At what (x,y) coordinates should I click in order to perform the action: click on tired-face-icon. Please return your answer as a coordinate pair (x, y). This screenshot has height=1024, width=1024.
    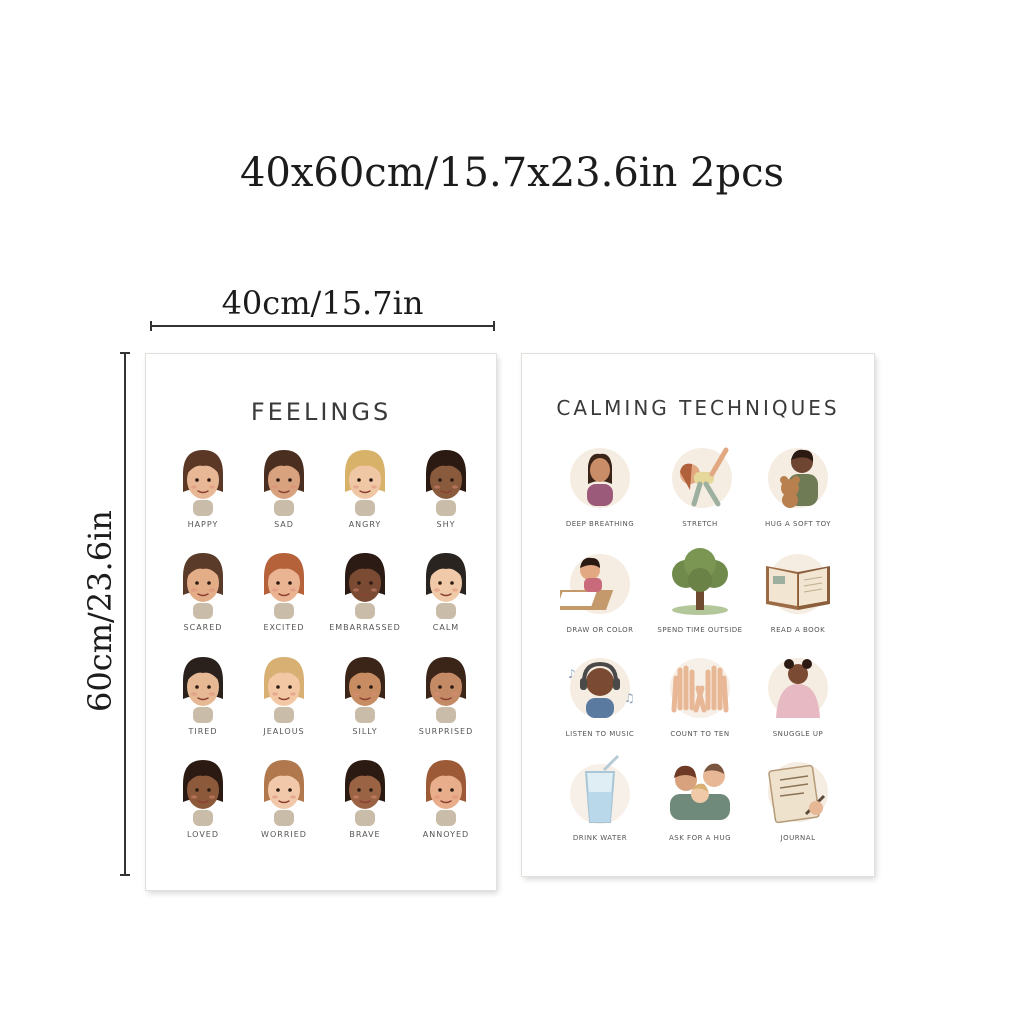
    Looking at the image, I should click on (203, 690).